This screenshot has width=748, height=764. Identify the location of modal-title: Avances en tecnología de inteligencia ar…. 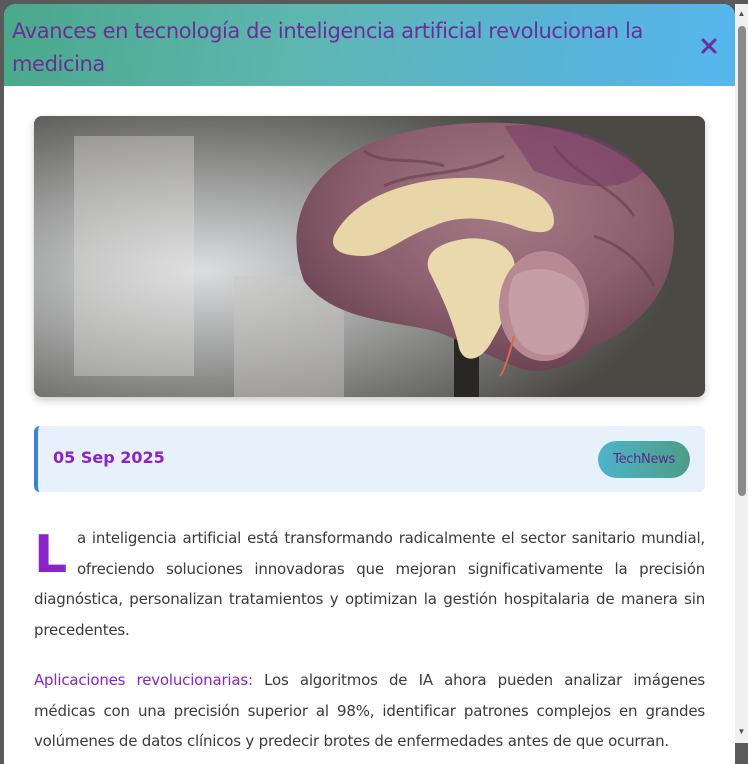
(327, 47).